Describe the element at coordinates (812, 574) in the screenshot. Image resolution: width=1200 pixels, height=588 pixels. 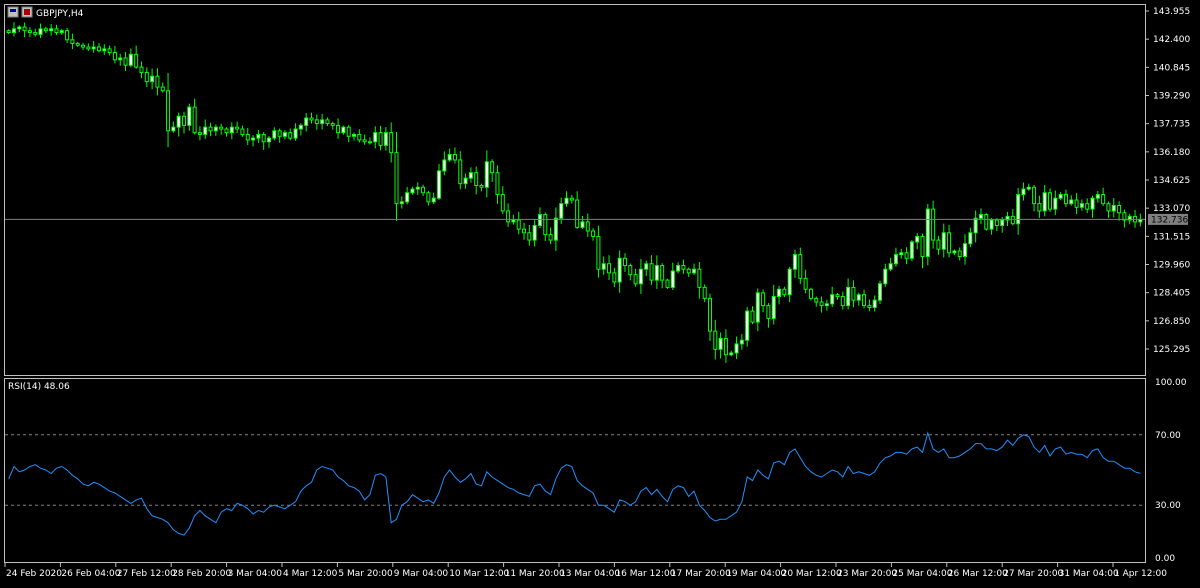
I see `time-tick-label: 20 Mar 12:00` at that location.